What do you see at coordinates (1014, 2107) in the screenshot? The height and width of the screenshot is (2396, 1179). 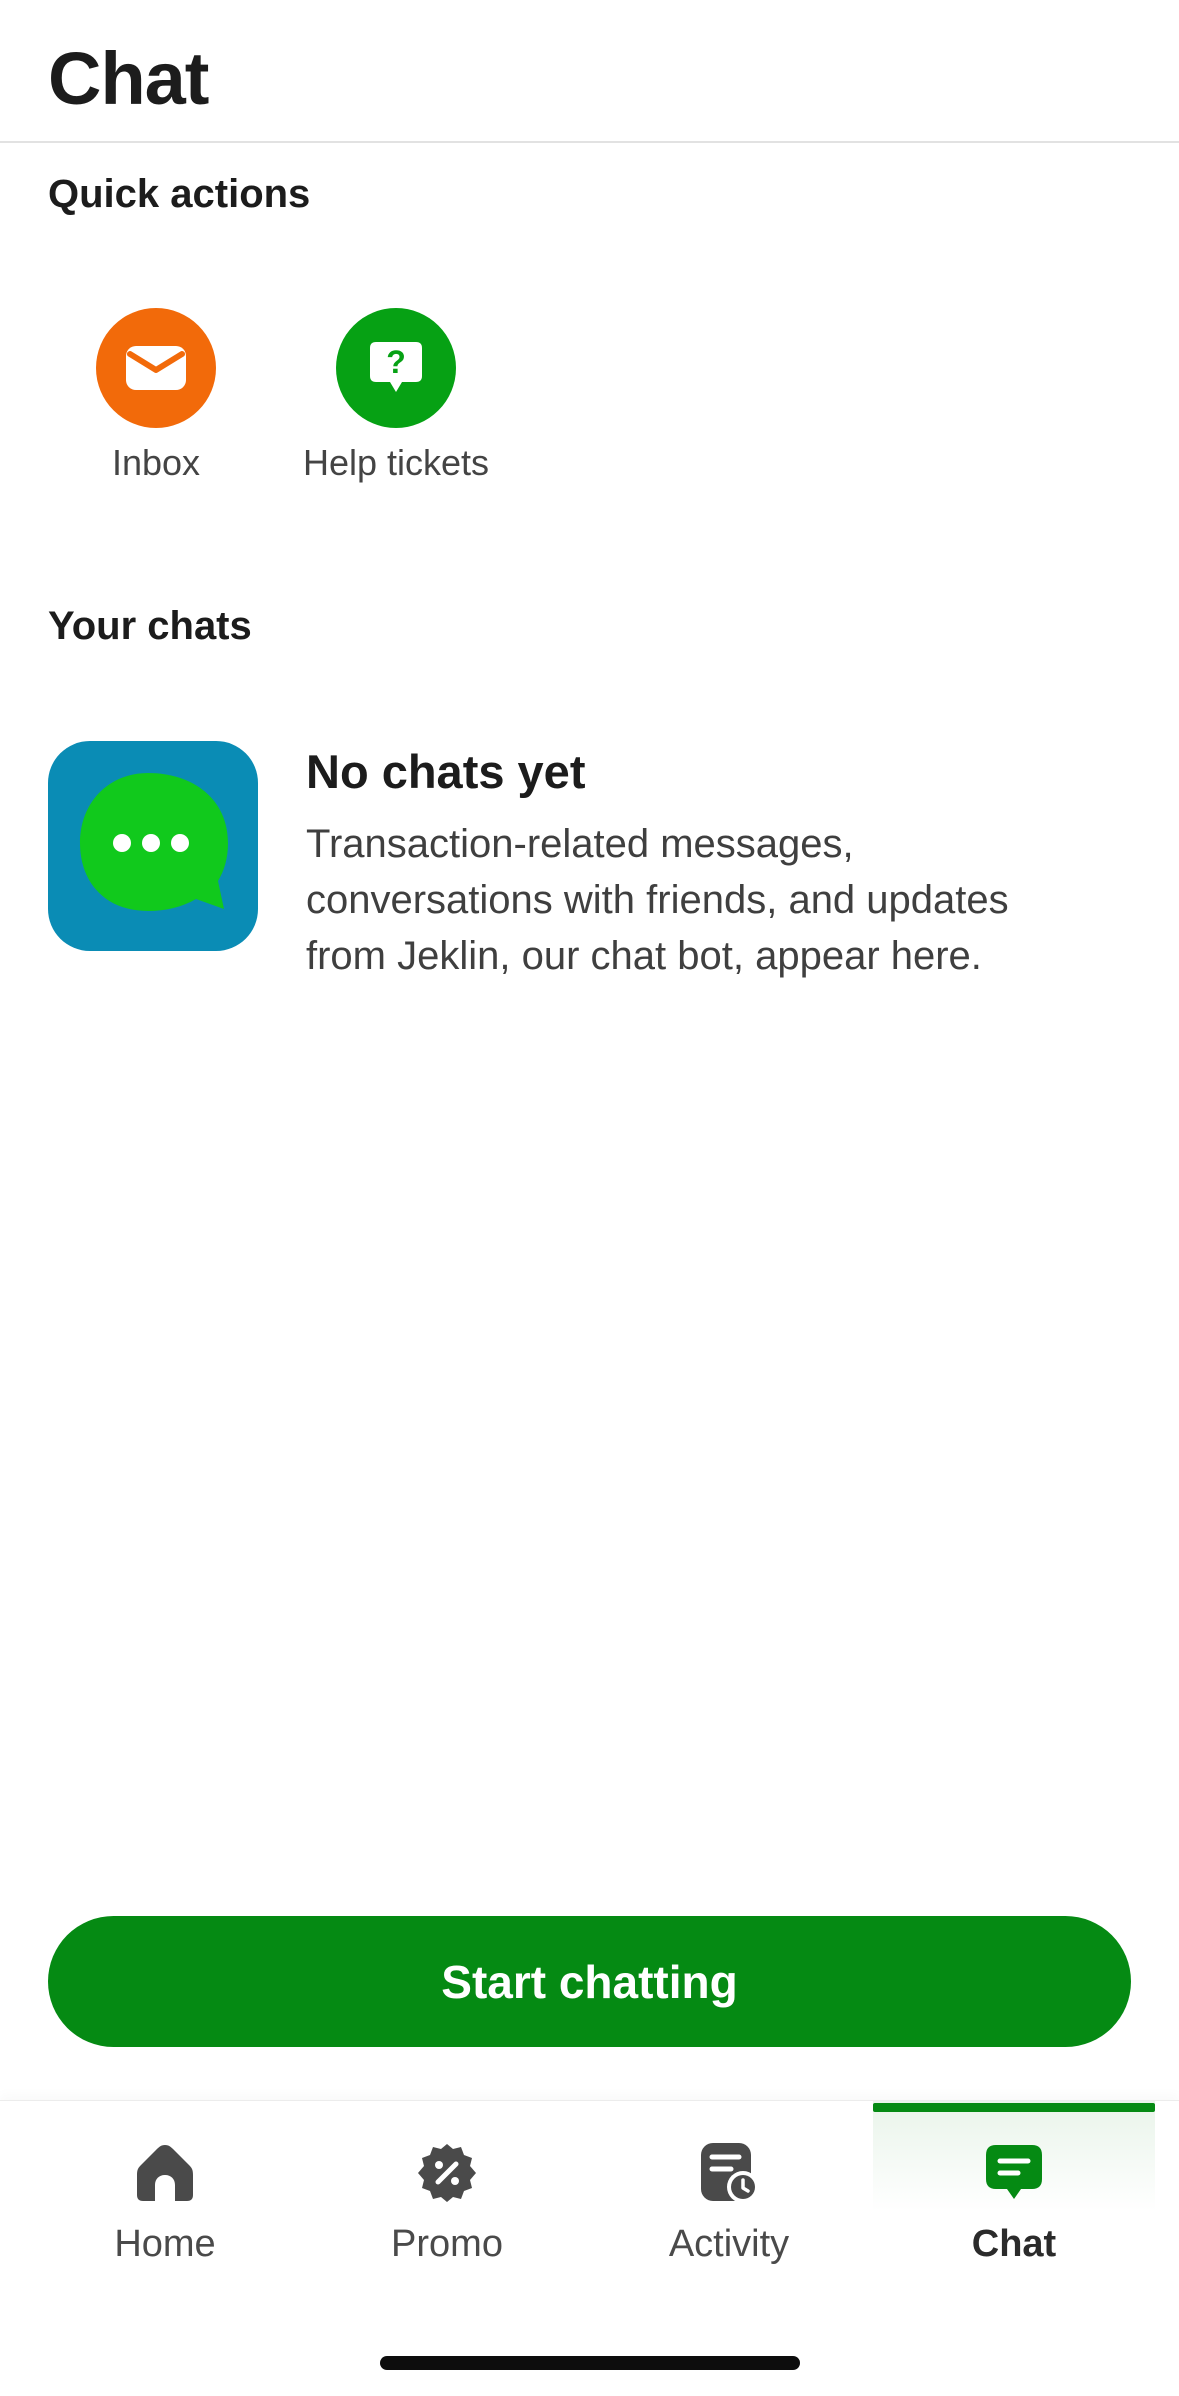 I see `active-tab-indicator` at bounding box center [1014, 2107].